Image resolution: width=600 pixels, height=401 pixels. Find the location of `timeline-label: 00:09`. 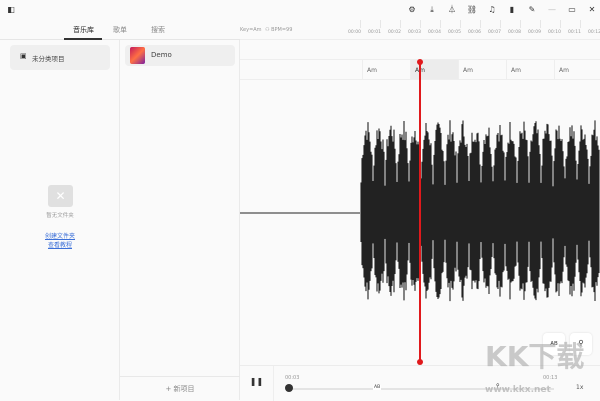

timeline-label: 00:09 is located at coordinates (534, 32).